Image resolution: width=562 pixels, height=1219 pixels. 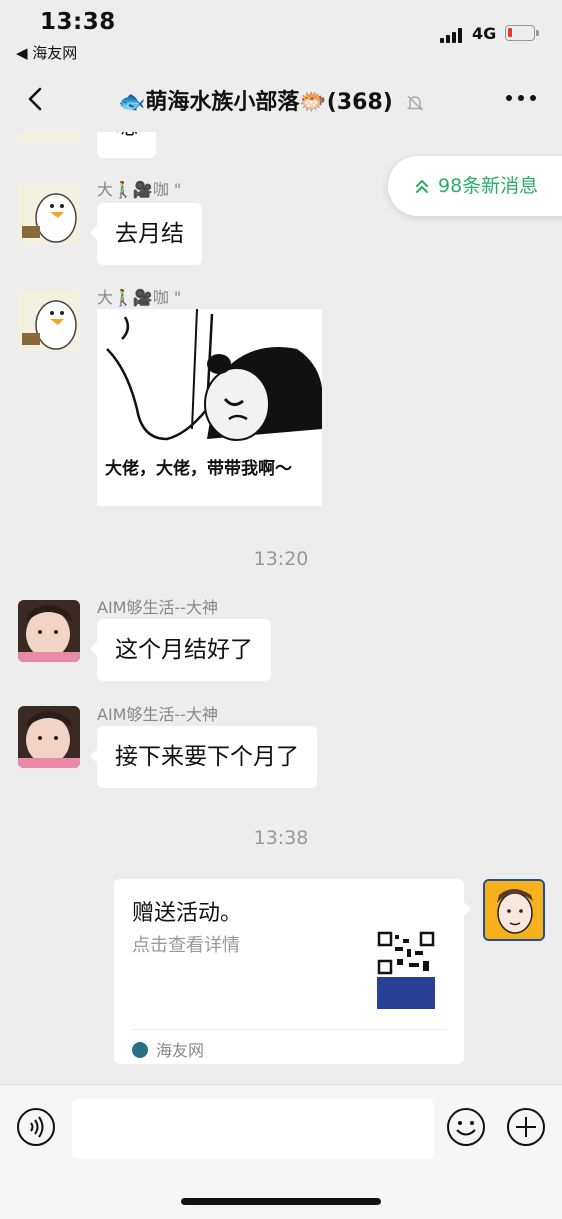 I want to click on emoji-icon, so click(x=466, y=1127).